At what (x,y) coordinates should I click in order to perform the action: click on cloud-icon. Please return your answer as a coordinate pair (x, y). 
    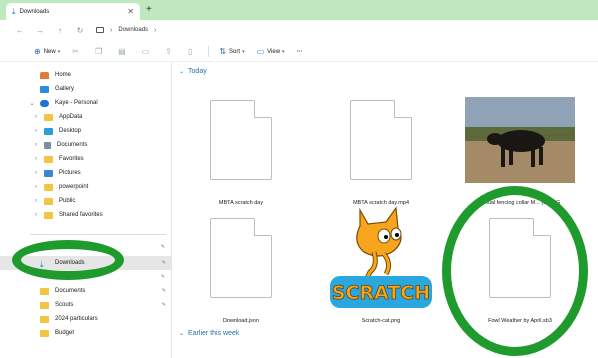
    Looking at the image, I should click on (44, 103).